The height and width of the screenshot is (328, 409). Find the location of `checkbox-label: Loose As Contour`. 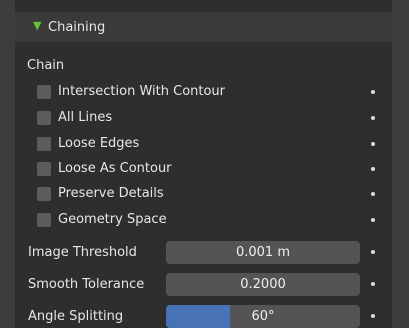

checkbox-label: Loose As Contour is located at coordinates (115, 169).